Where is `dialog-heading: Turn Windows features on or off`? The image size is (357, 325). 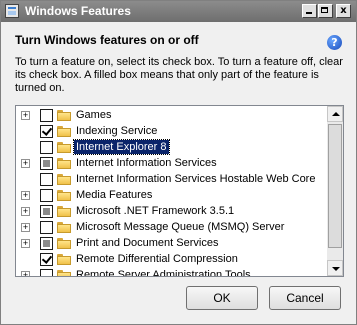 dialog-heading: Turn Windows features on or off is located at coordinates (107, 40).